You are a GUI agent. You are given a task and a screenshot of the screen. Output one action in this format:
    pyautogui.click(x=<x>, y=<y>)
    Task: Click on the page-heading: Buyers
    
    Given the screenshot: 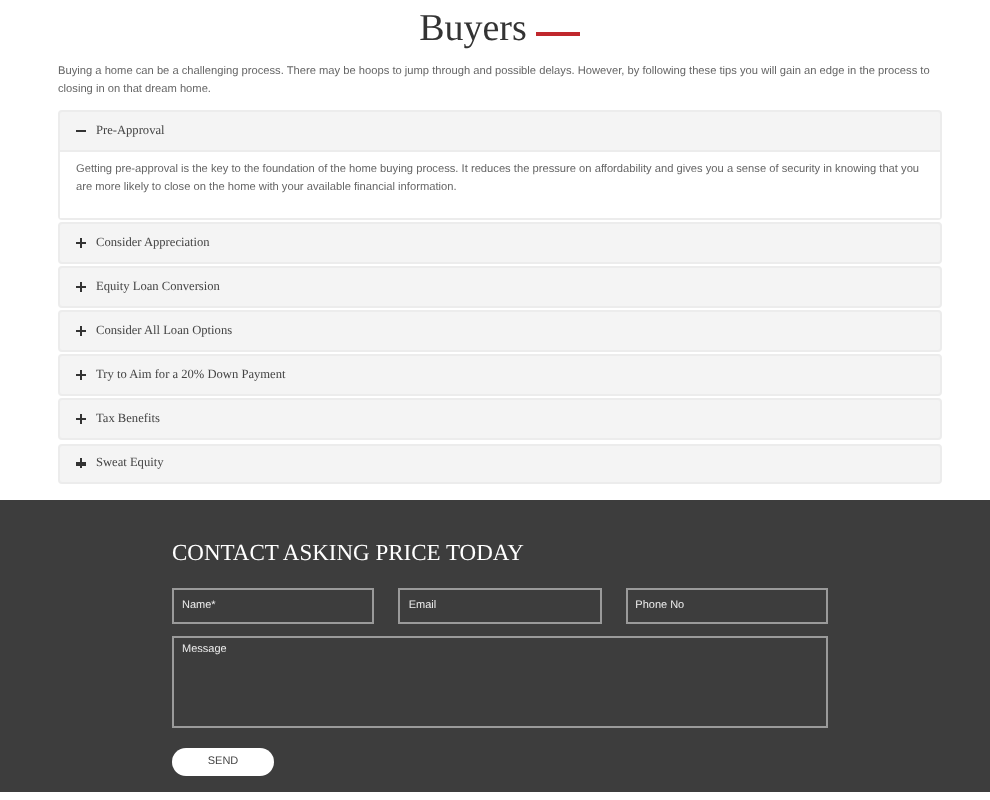 What is the action you would take?
    pyautogui.click(x=473, y=30)
    